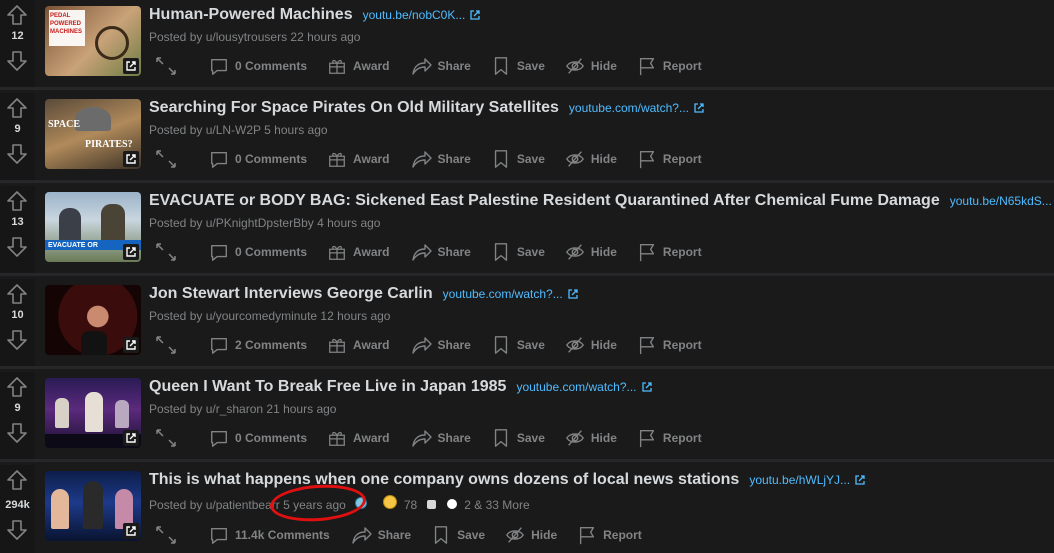 The width and height of the screenshot is (1054, 553). Describe the element at coordinates (389, 502) in the screenshot. I see `gold-award-icon` at that location.